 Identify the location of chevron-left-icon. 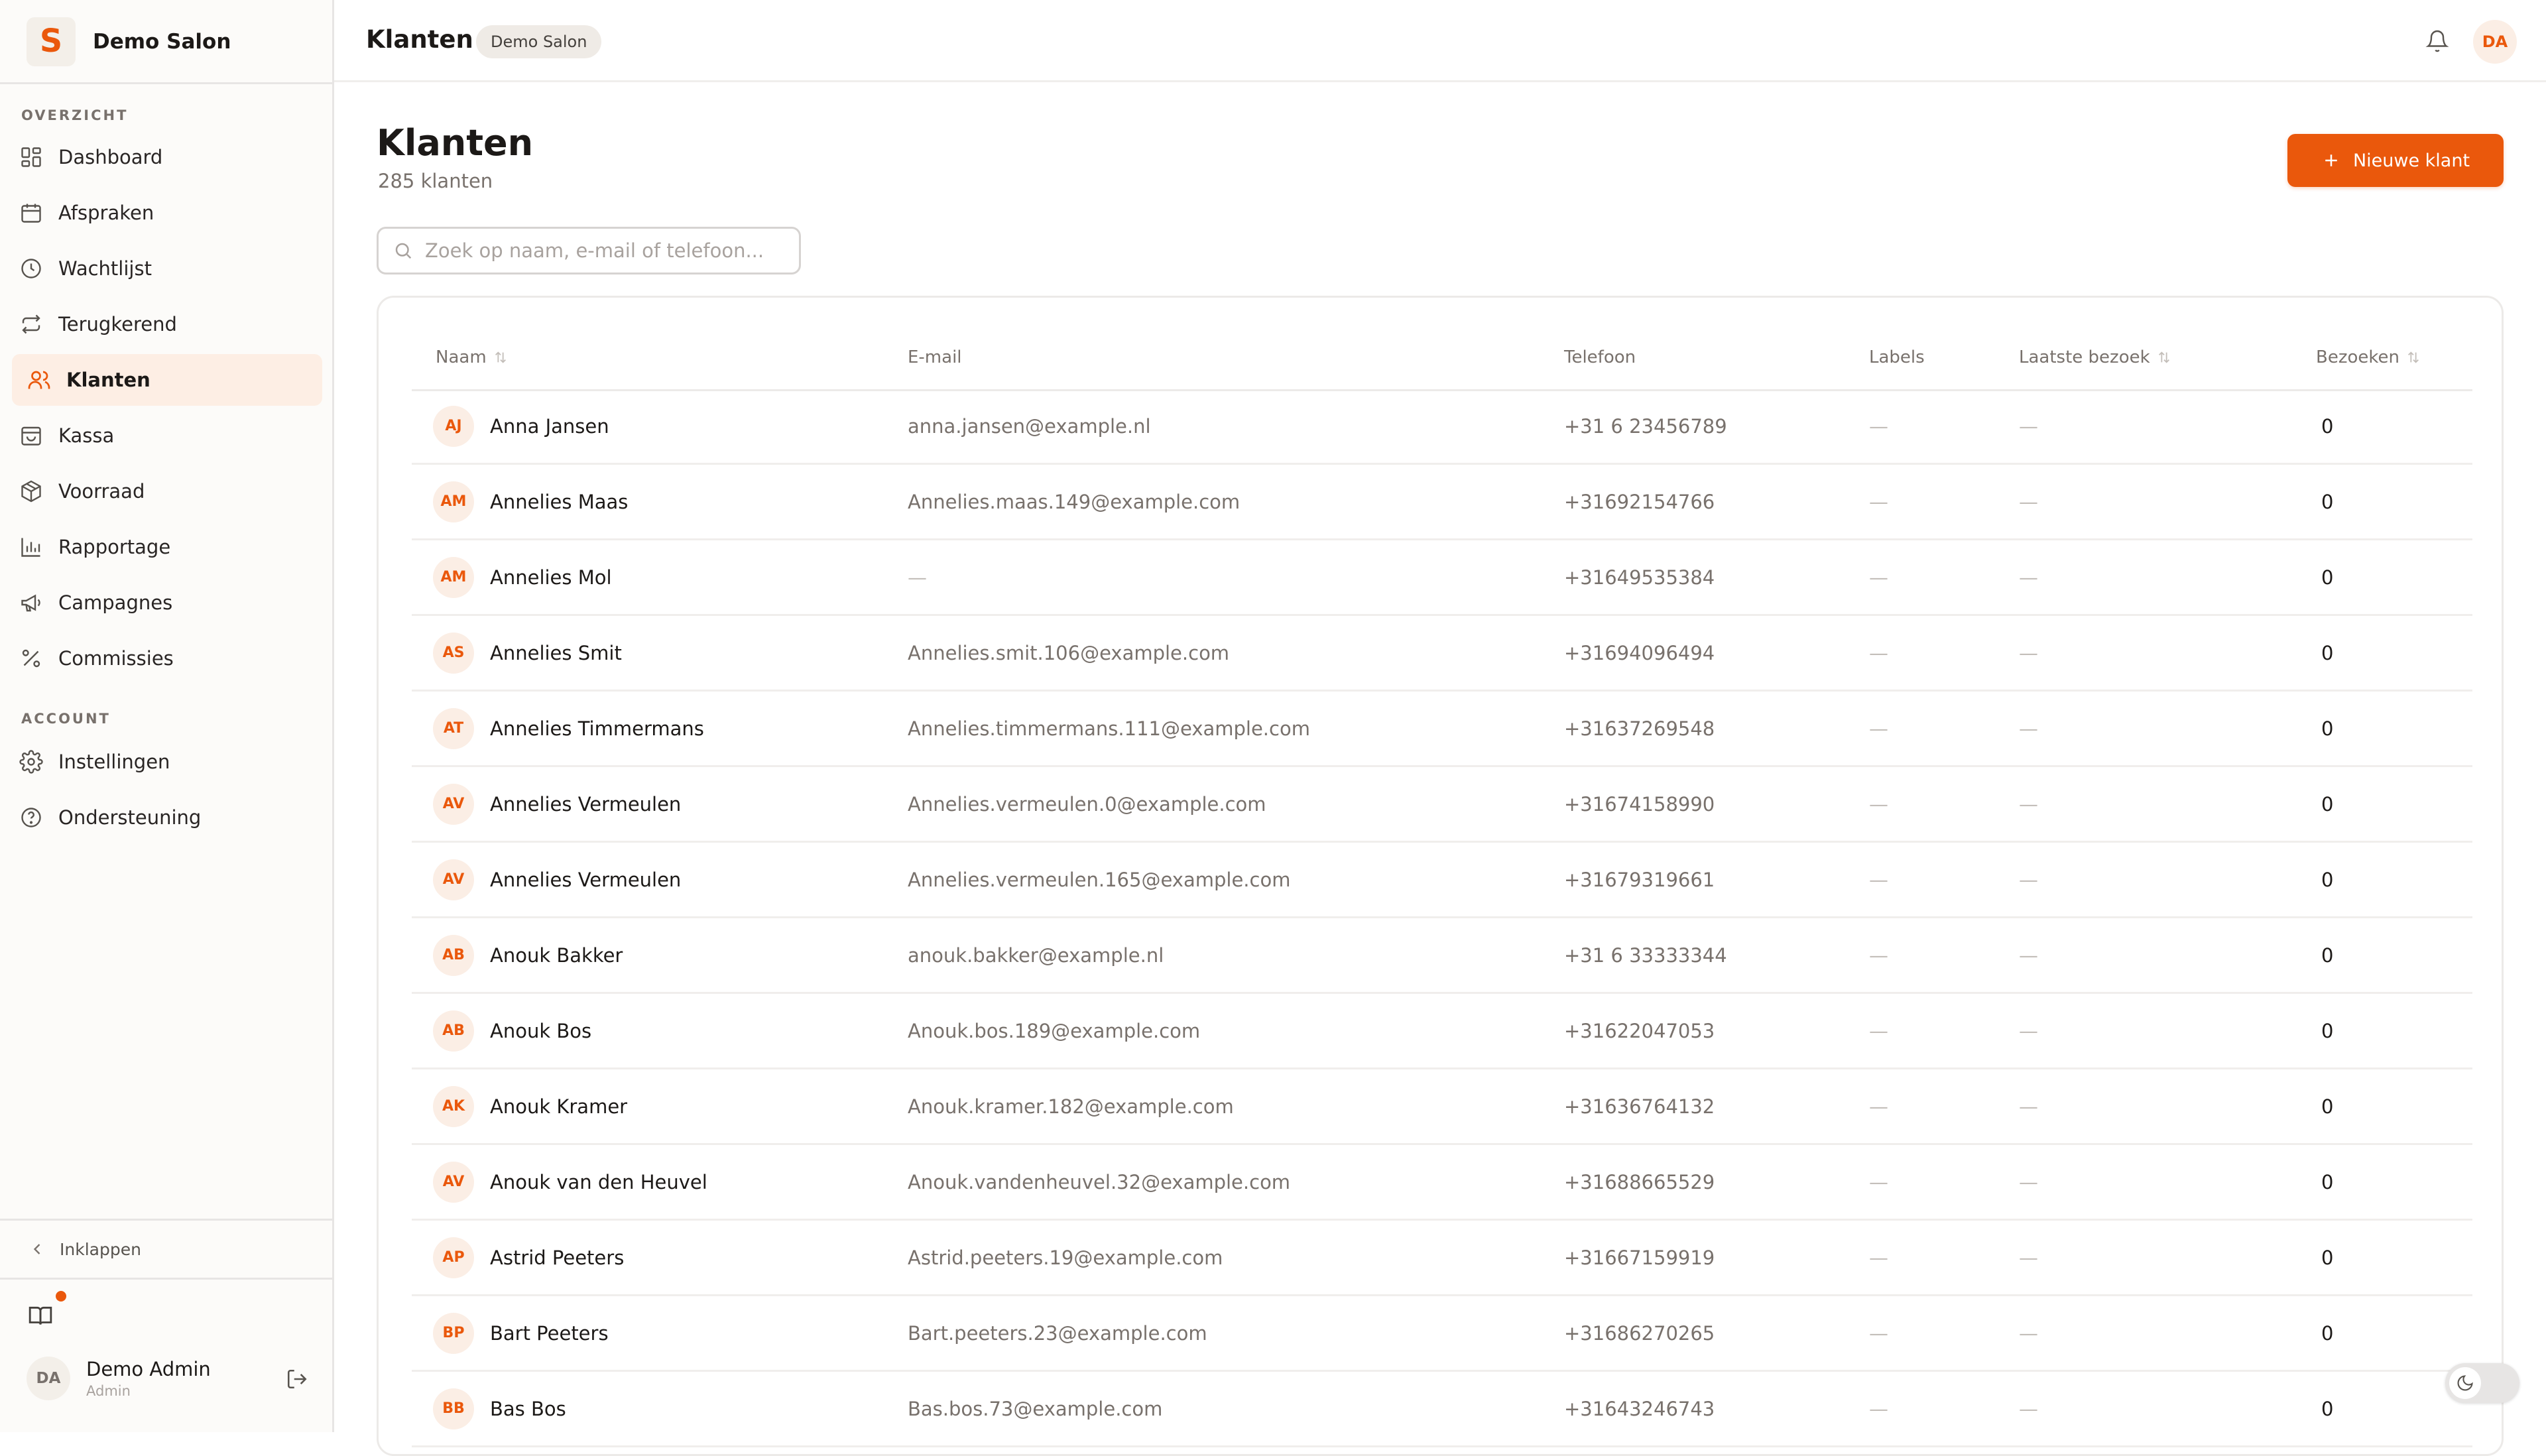
(37, 1249).